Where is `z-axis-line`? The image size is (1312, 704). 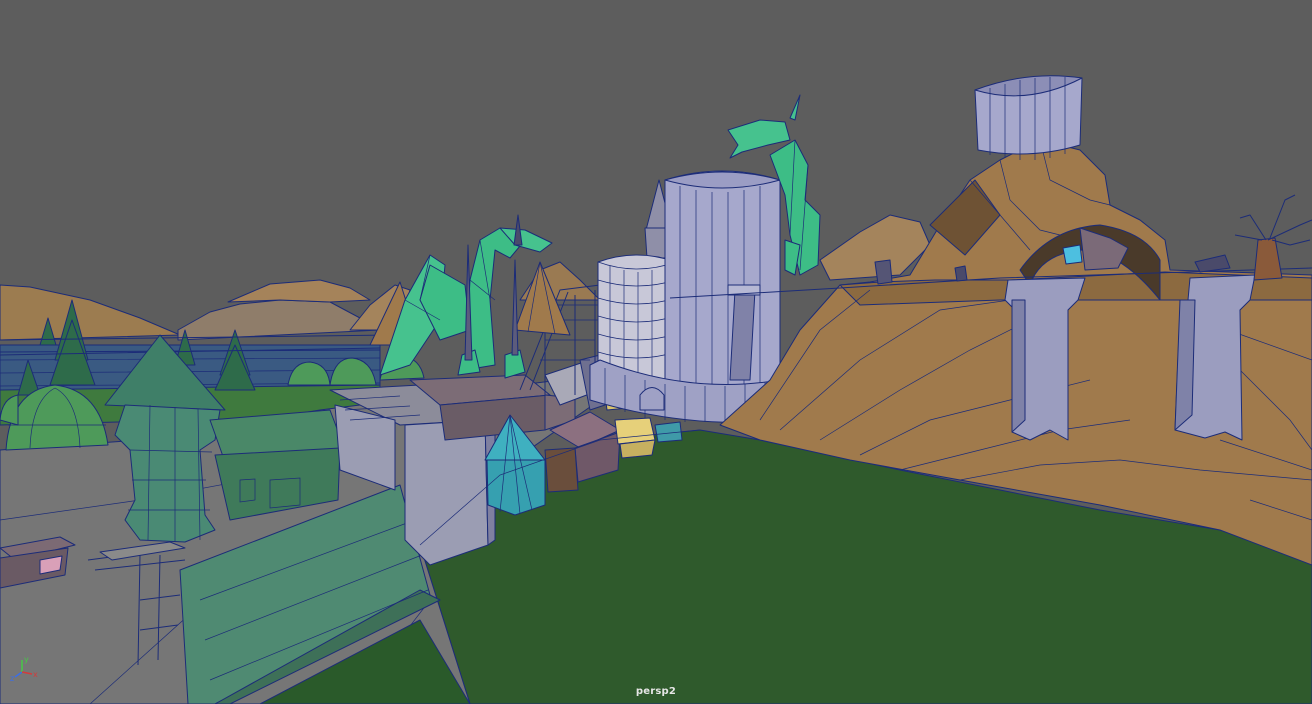
z-axis-line is located at coordinates (18, 674).